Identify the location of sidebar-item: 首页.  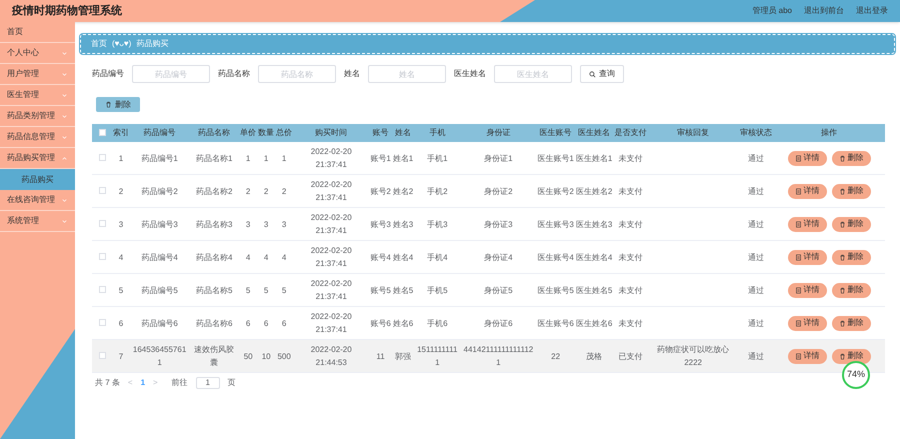
(37, 32).